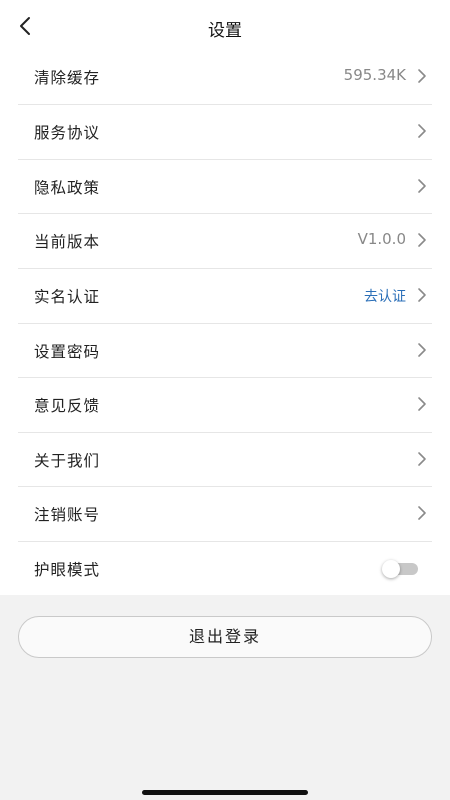  What do you see at coordinates (225, 240) in the screenshot?
I see `current-version-row: 当前版本 V1.0.0` at bounding box center [225, 240].